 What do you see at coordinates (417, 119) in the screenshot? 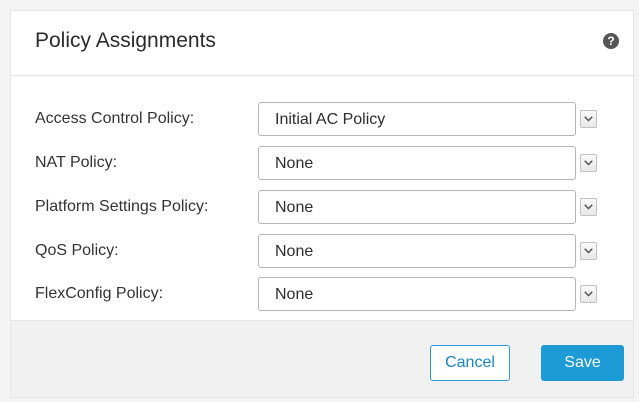
I see `access-control-policy-select: Initial AC Policy` at bounding box center [417, 119].